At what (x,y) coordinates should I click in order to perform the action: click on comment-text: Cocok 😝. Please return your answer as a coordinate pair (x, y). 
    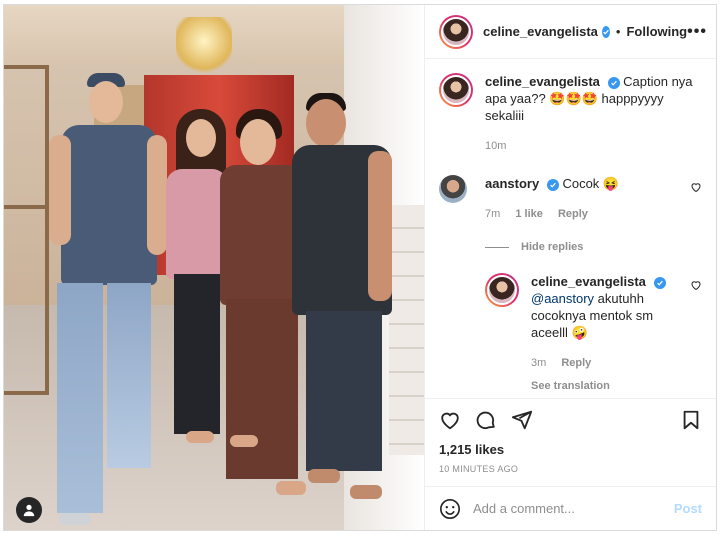
    Looking at the image, I should click on (591, 183).